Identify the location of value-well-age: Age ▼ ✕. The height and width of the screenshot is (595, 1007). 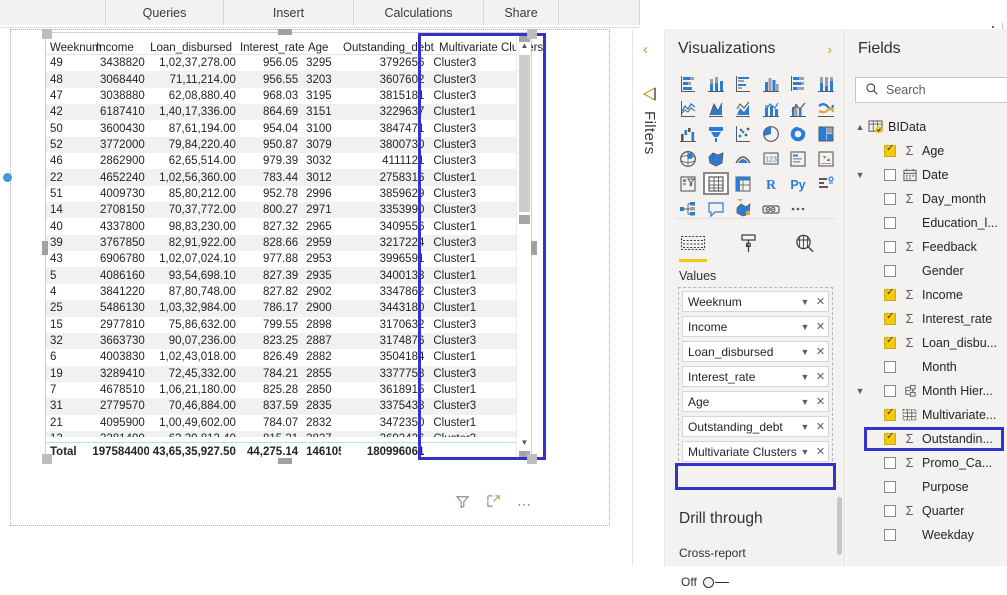
(755, 401).